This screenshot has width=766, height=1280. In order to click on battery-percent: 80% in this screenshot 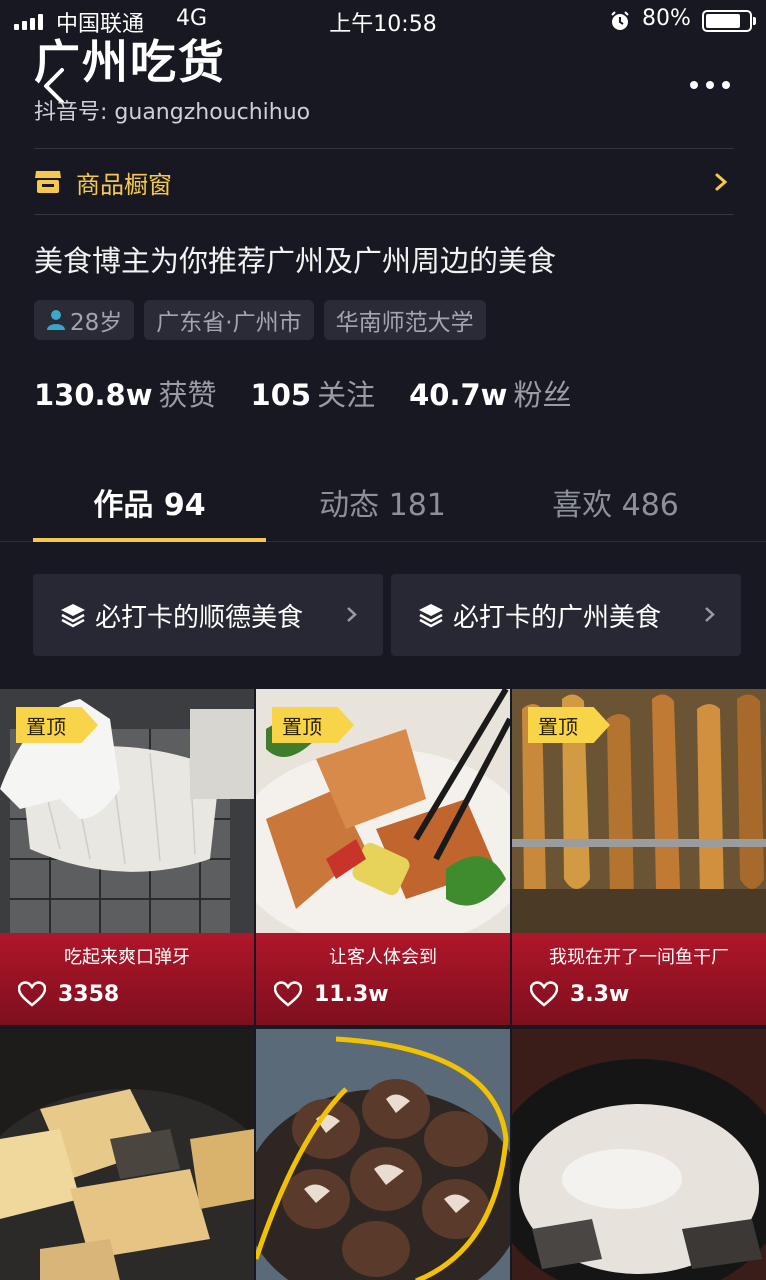, I will do `click(666, 18)`.